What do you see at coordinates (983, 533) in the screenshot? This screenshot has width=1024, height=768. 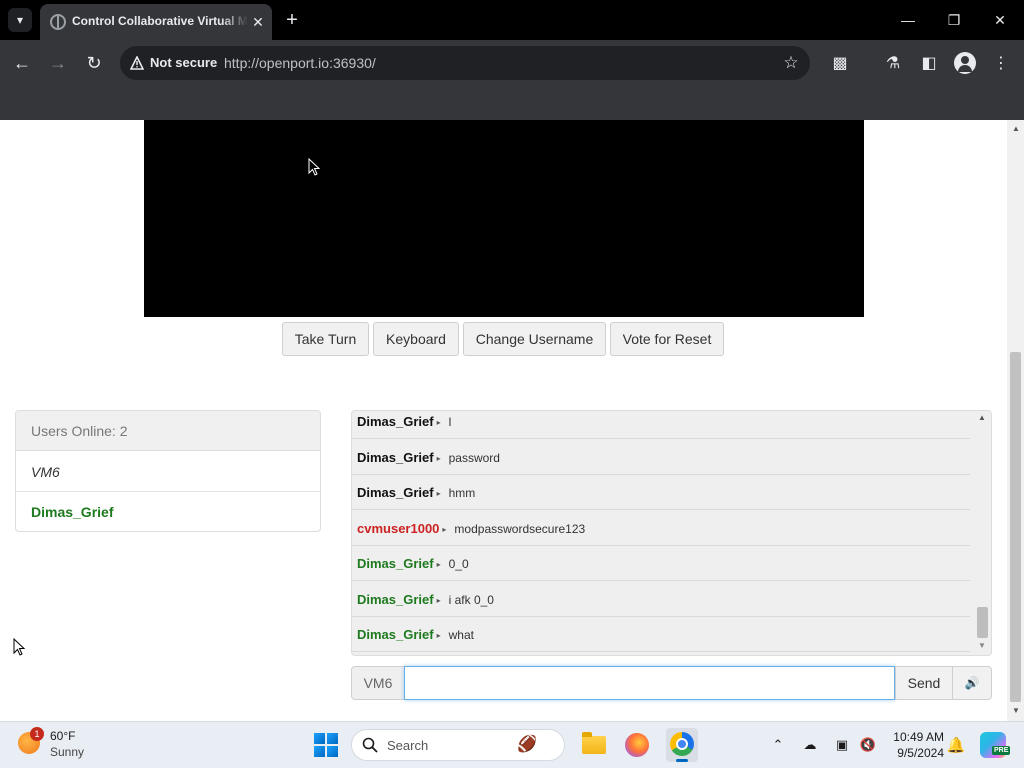 I see `chat-scrollbar: ▲ ▼` at bounding box center [983, 533].